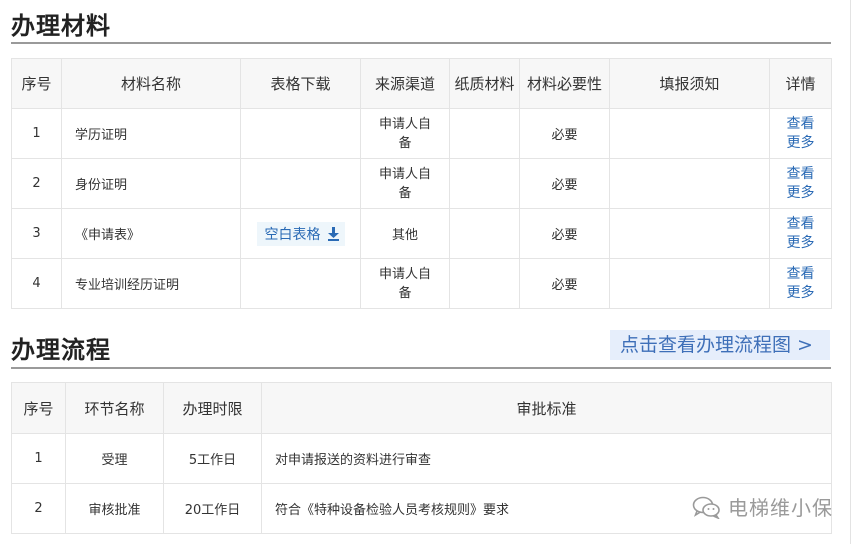 The width and height of the screenshot is (864, 544). I want to click on material-name: 学历证明, so click(151, 133).